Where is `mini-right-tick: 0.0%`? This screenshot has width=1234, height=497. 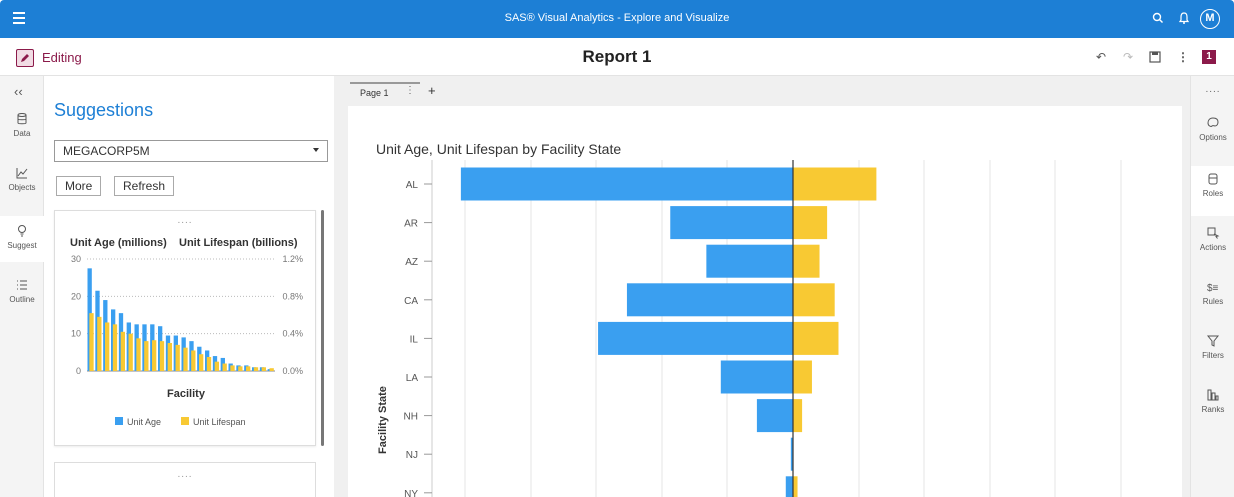 mini-right-tick: 0.0% is located at coordinates (292, 371).